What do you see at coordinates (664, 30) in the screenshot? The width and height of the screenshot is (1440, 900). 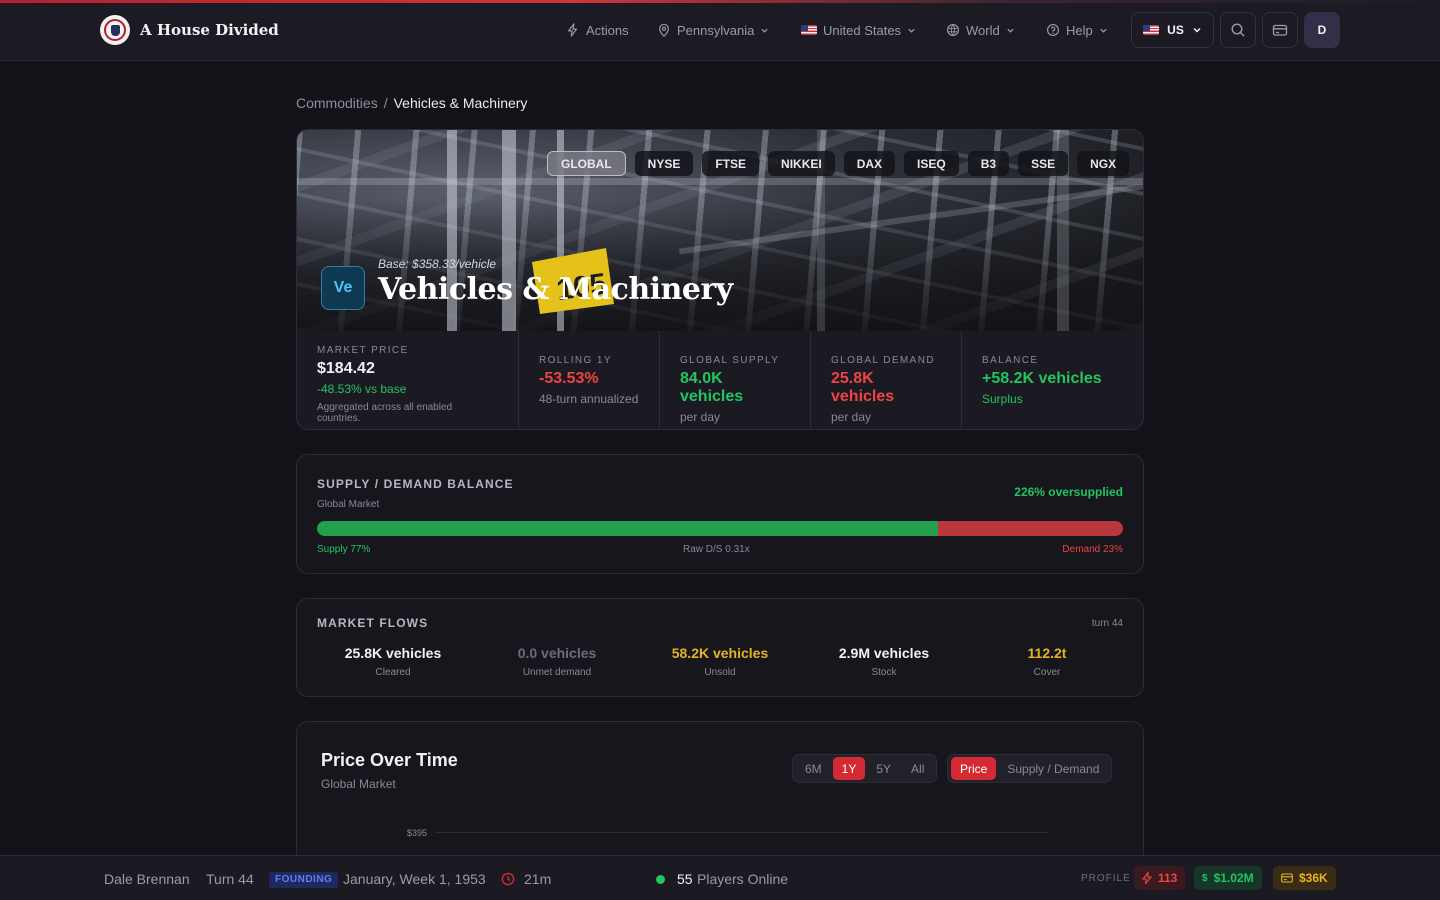 I see `location-pin-icon` at bounding box center [664, 30].